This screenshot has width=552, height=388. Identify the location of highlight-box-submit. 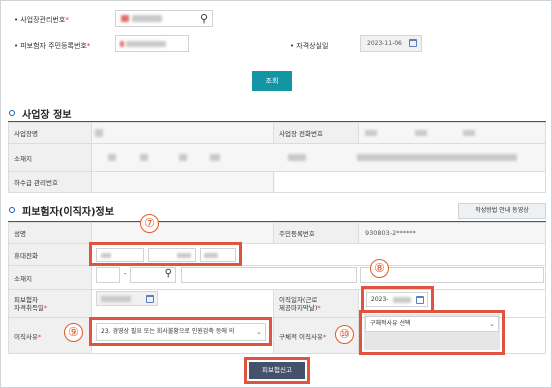
(277, 370).